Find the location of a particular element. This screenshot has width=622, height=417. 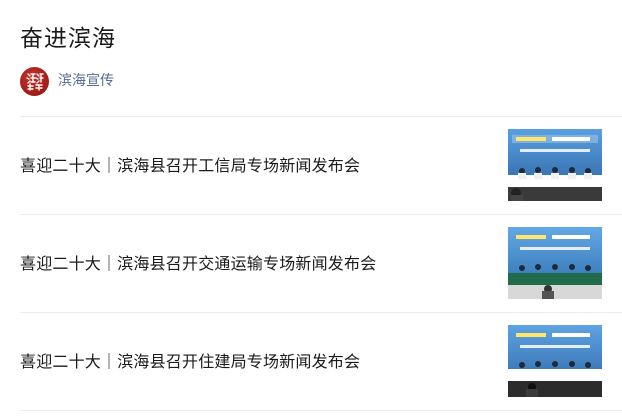

page-title: 奋进滨海 is located at coordinates (68, 39).